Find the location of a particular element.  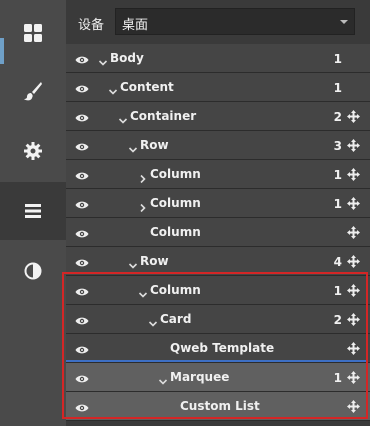

tree-row-label: Custom List is located at coordinates (220, 406).